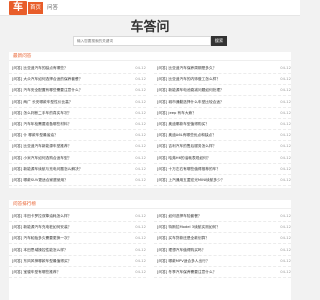 The image size is (320, 300). What do you see at coordinates (77, 124) in the screenshot?
I see `list-item: [问答] 汽车年检需要准备哪些材料？ 04-12` at bounding box center [77, 124].